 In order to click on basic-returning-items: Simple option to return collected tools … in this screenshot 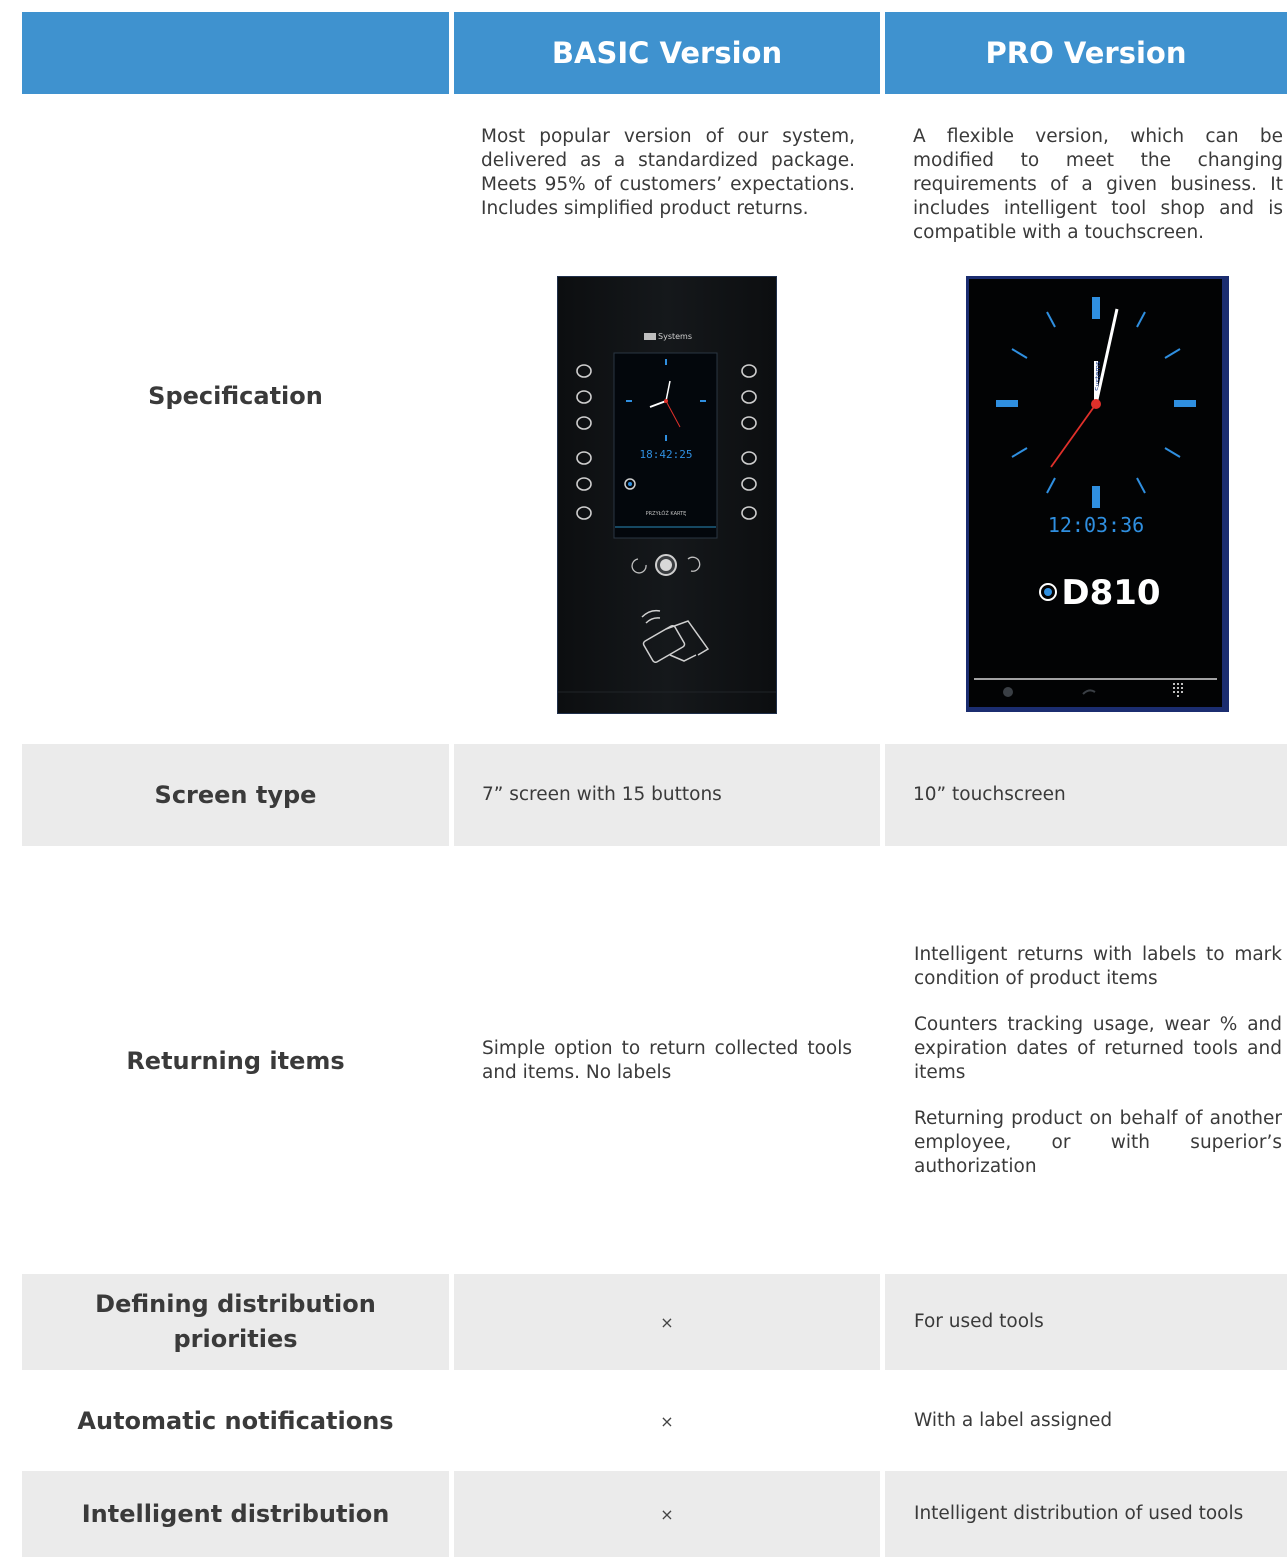, I will do `click(667, 1060)`.